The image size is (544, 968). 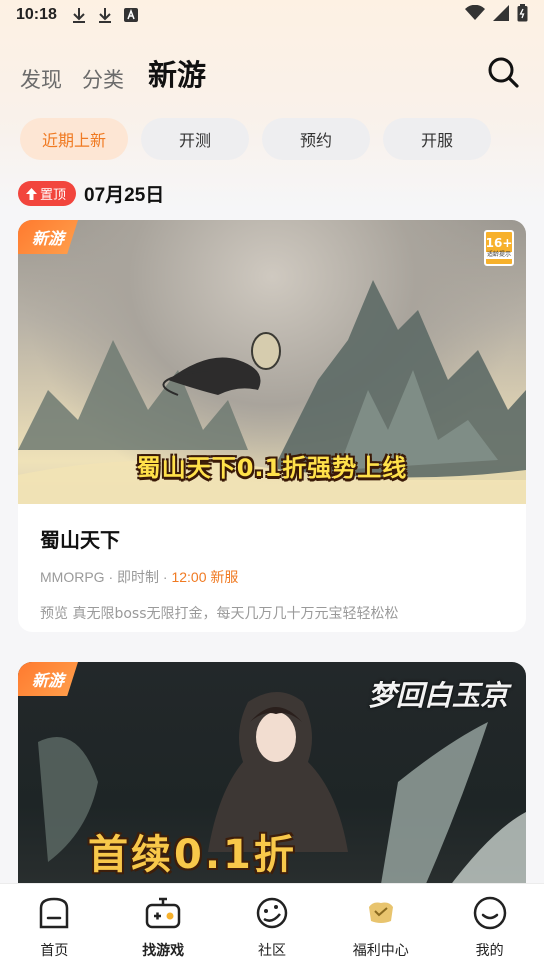 I want to click on chip-recent-new: 近期上新, so click(x=74, y=139).